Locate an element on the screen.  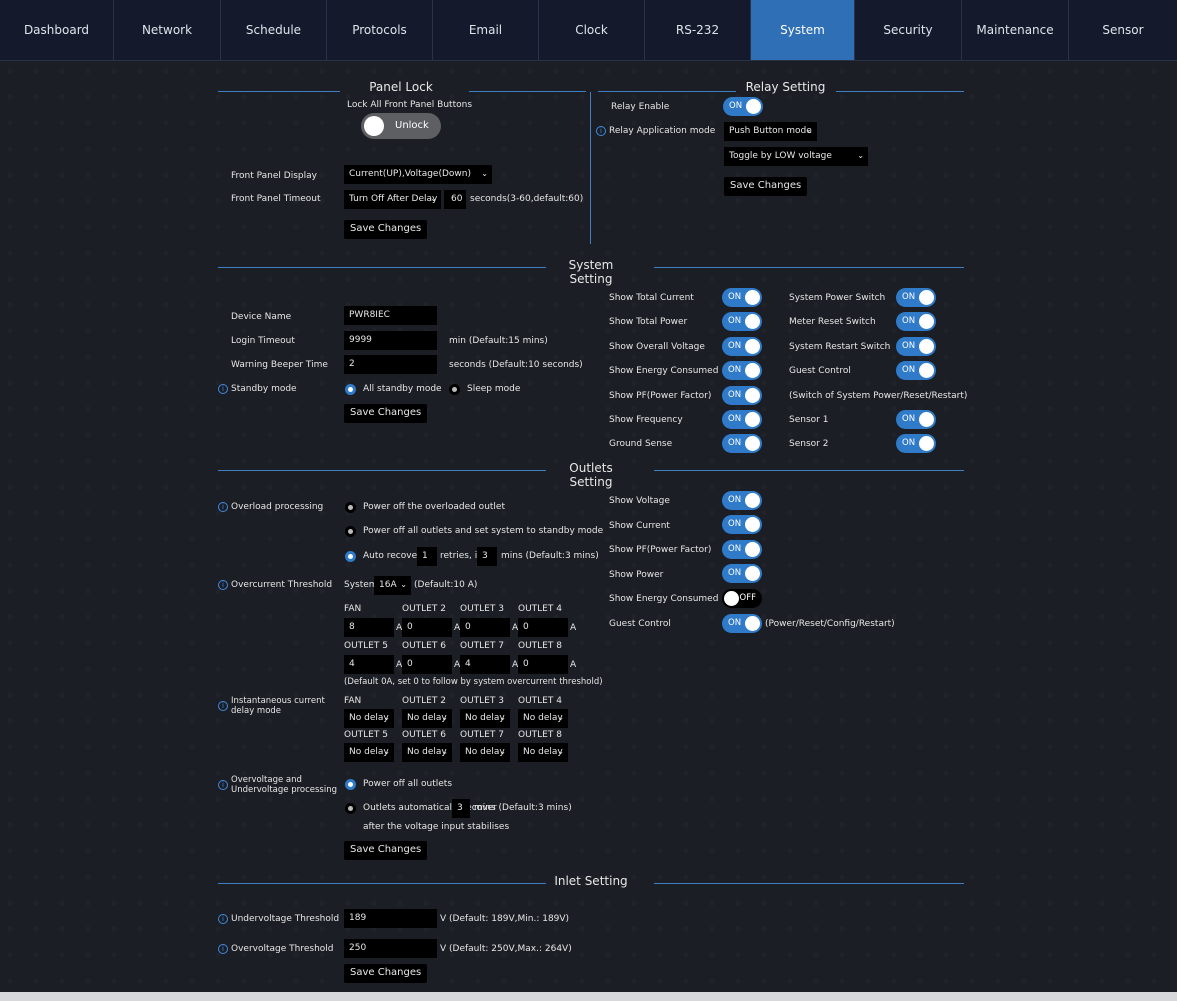
tab-network: Network is located at coordinates (167, 30).